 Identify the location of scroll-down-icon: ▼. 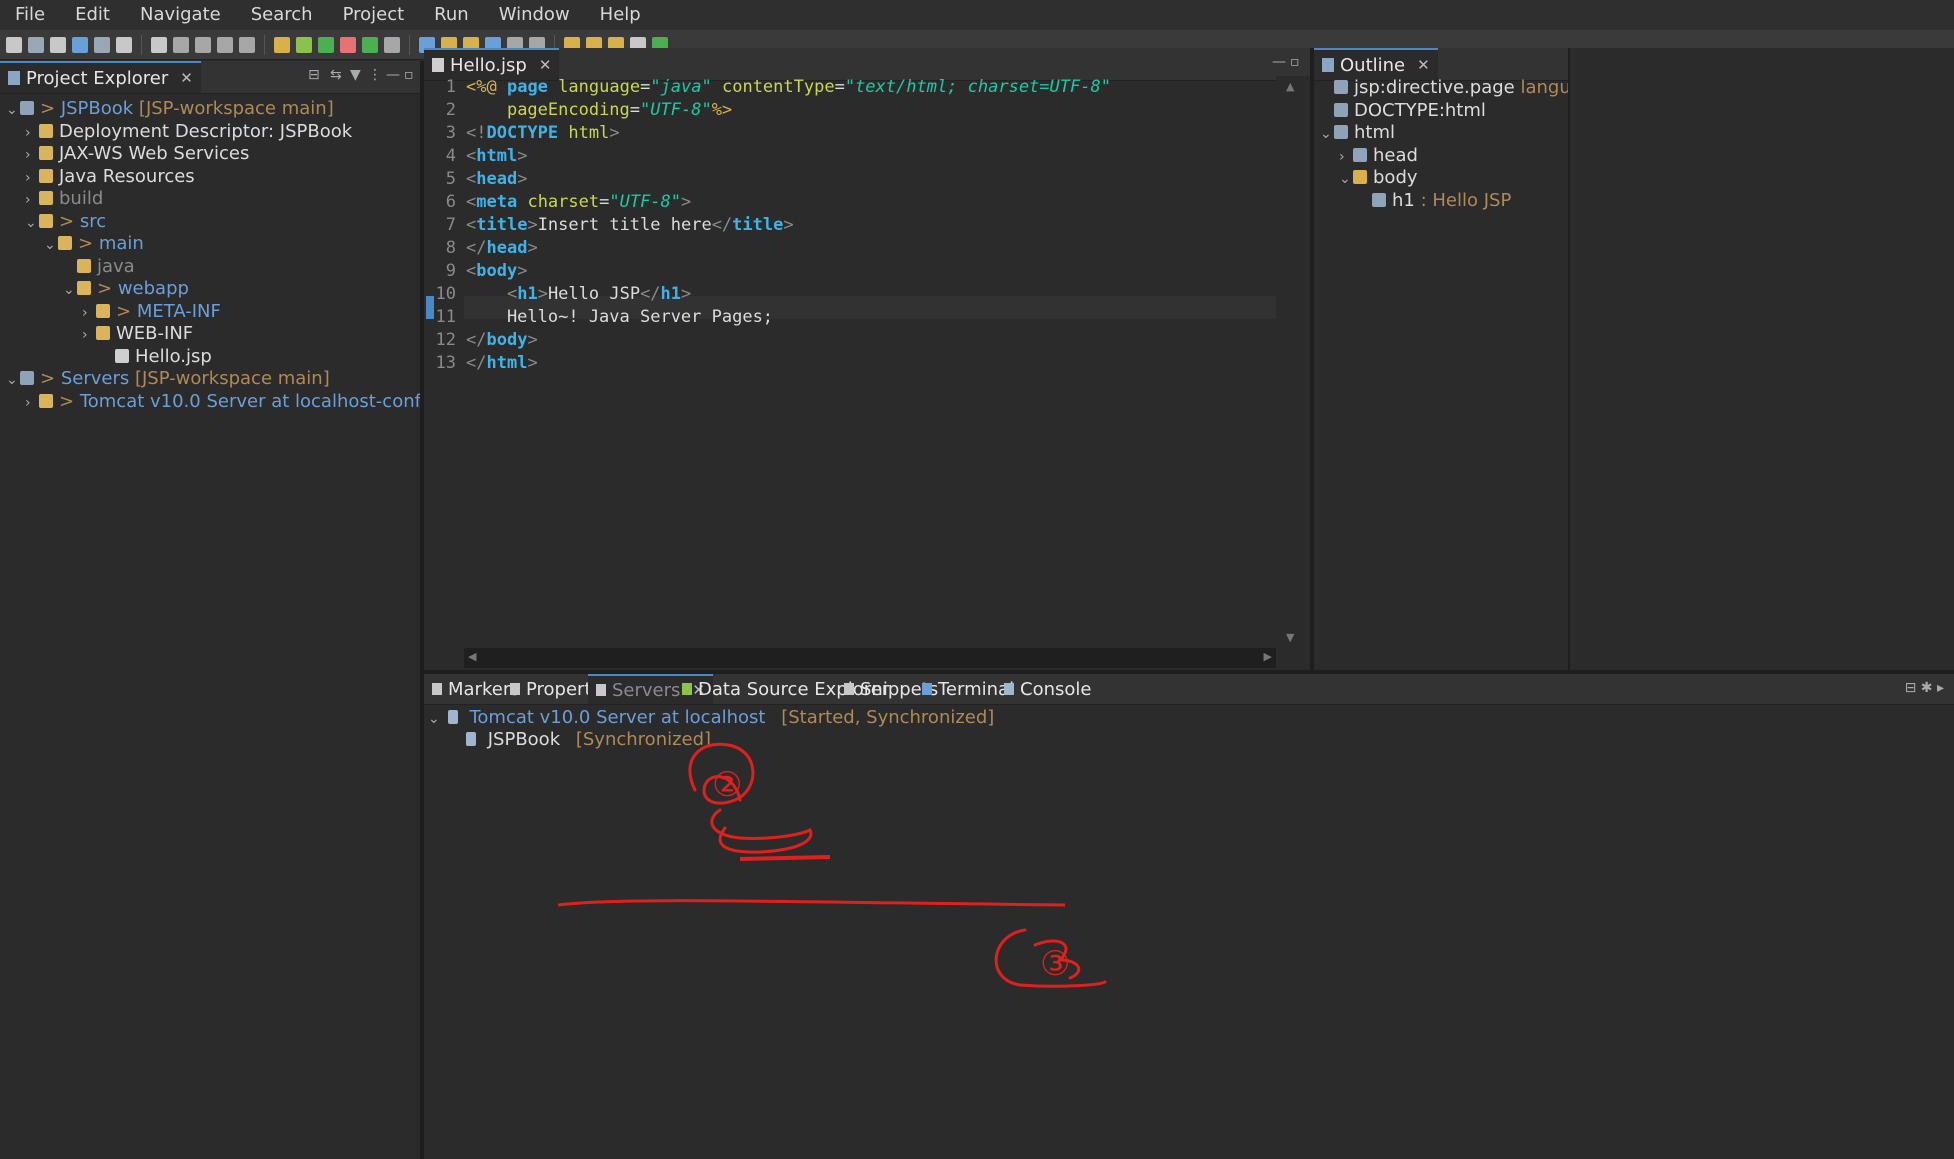
(1290, 637).